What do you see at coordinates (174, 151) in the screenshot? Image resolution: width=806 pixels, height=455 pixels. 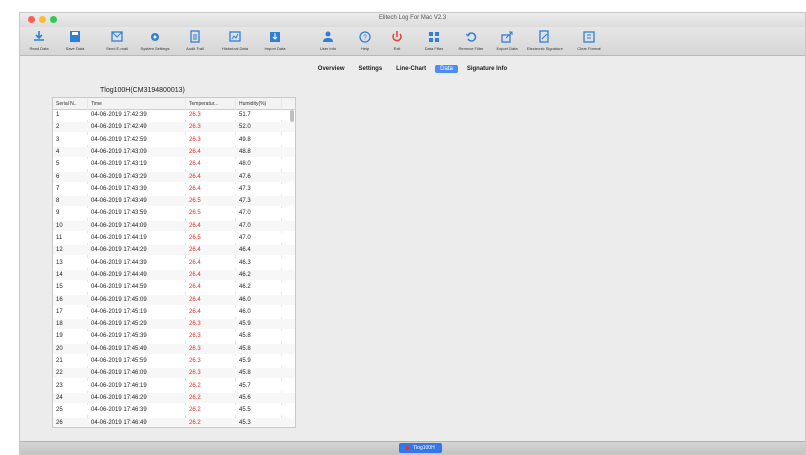 I see `table-row: 4 04-06-2019 17:43:09 26.4 48.8` at bounding box center [174, 151].